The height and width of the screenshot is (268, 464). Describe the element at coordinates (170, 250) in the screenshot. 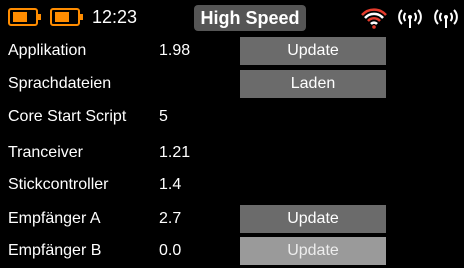

I see `row-value: 0.0` at that location.